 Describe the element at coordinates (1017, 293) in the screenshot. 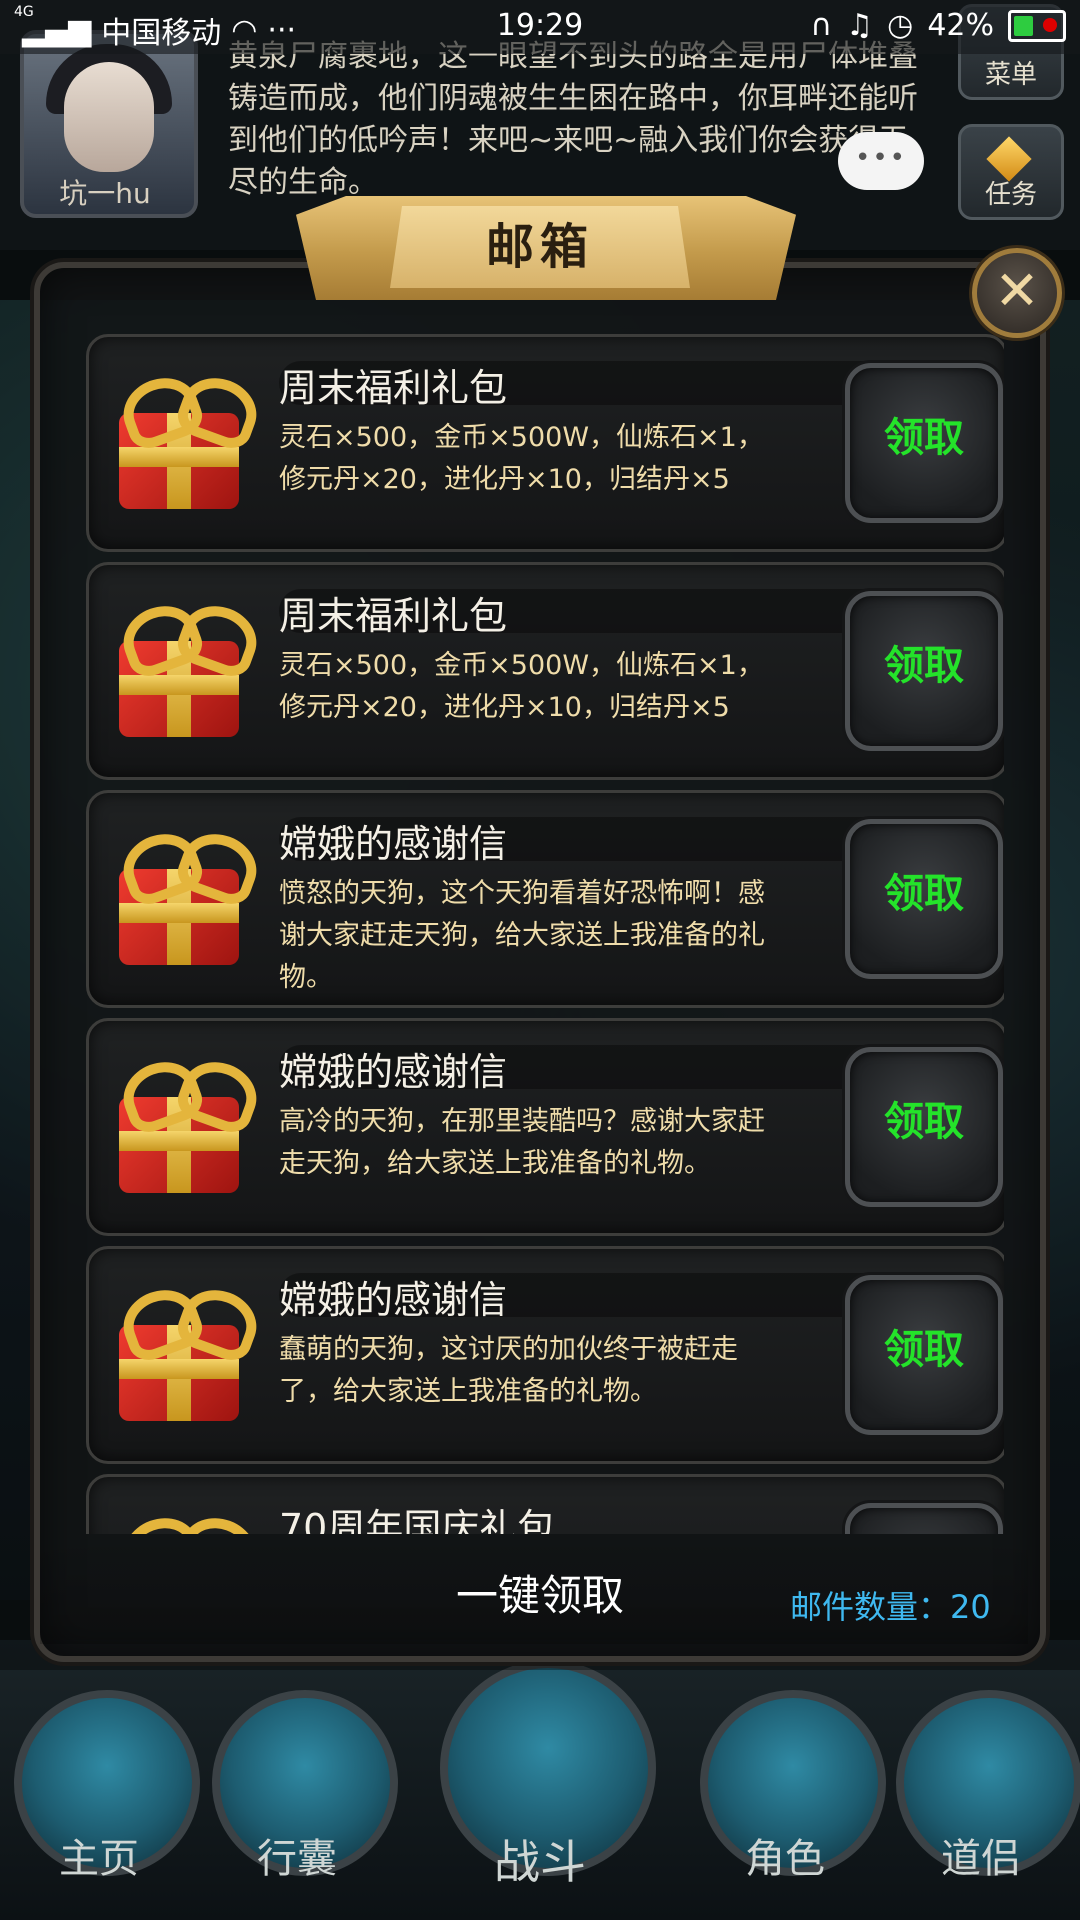

I see `close-icon: ✕` at that location.